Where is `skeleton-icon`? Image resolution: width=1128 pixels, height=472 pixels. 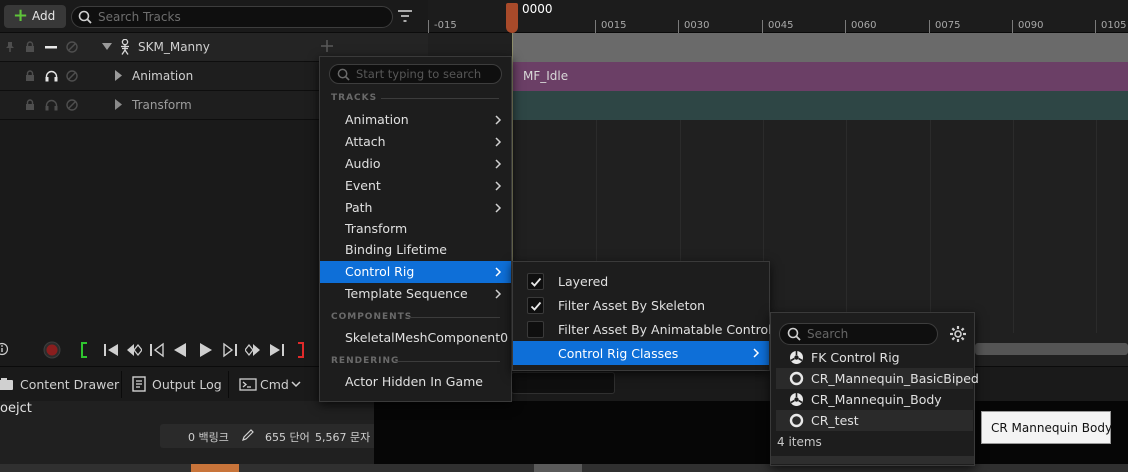 skeleton-icon is located at coordinates (125, 47).